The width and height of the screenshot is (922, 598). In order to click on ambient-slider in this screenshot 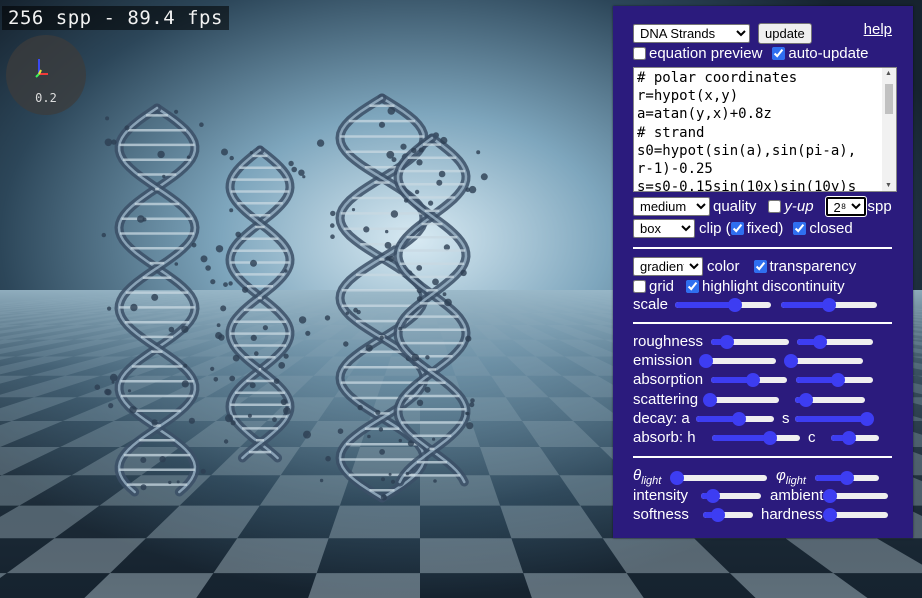, I will do `click(855, 496)`.